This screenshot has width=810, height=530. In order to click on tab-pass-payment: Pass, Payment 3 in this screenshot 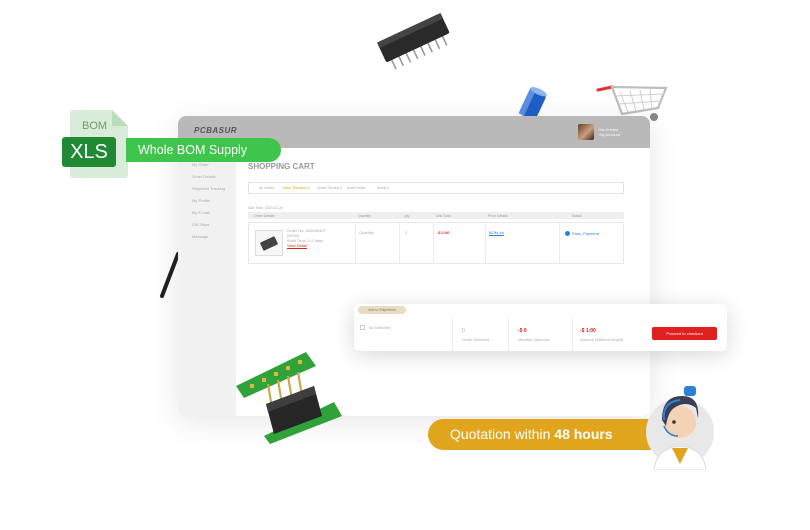, I will do `click(296, 188)`.